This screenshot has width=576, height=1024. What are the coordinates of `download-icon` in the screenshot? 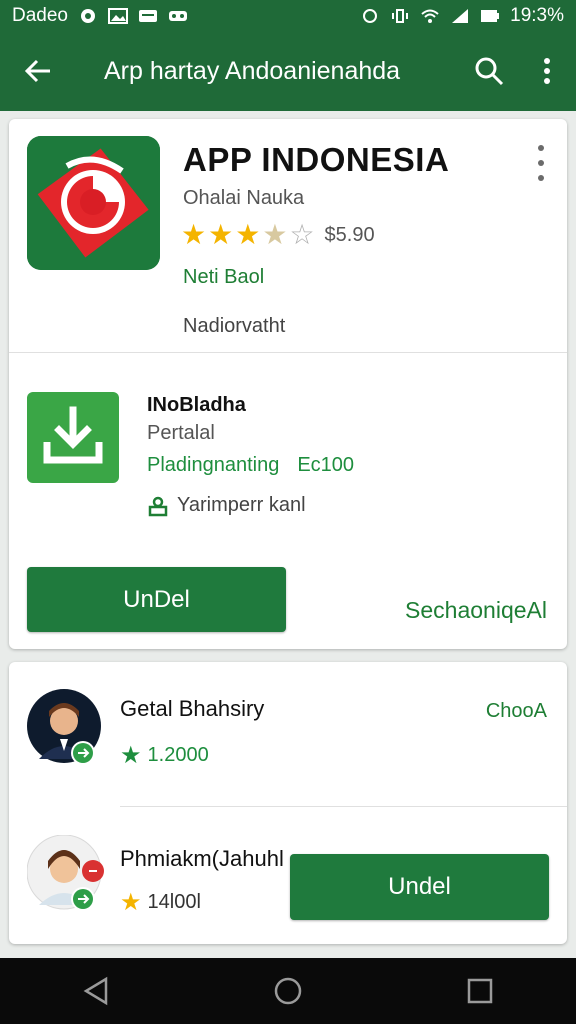 It's located at (73, 435).